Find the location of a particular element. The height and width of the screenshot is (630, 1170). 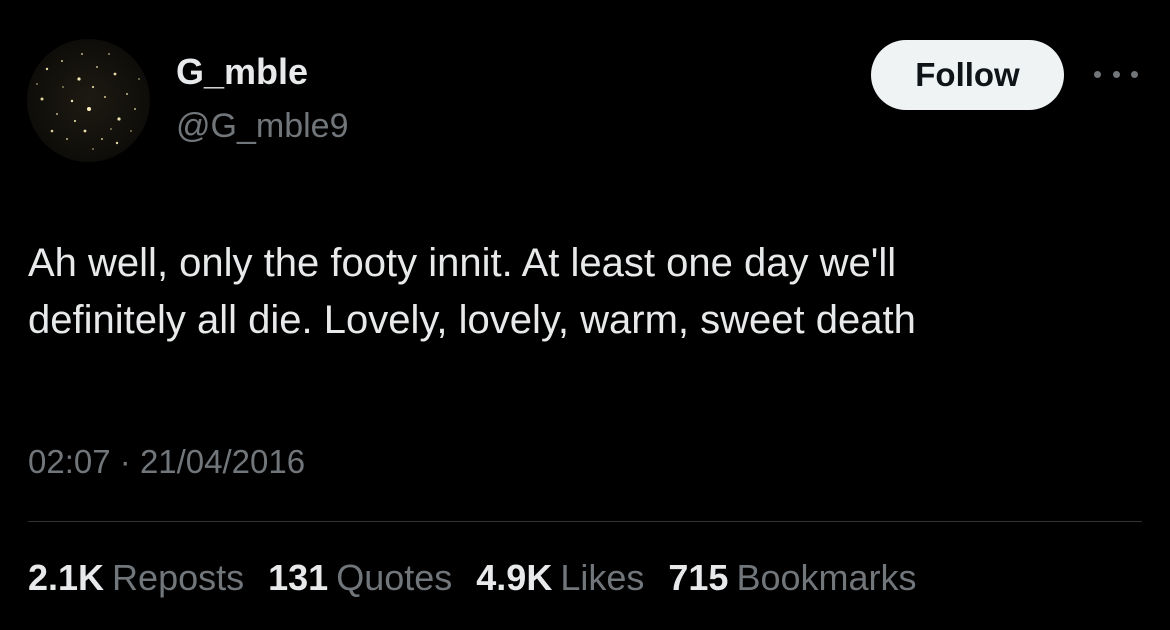

stat-quotes: 131 Quotes is located at coordinates (360, 578).